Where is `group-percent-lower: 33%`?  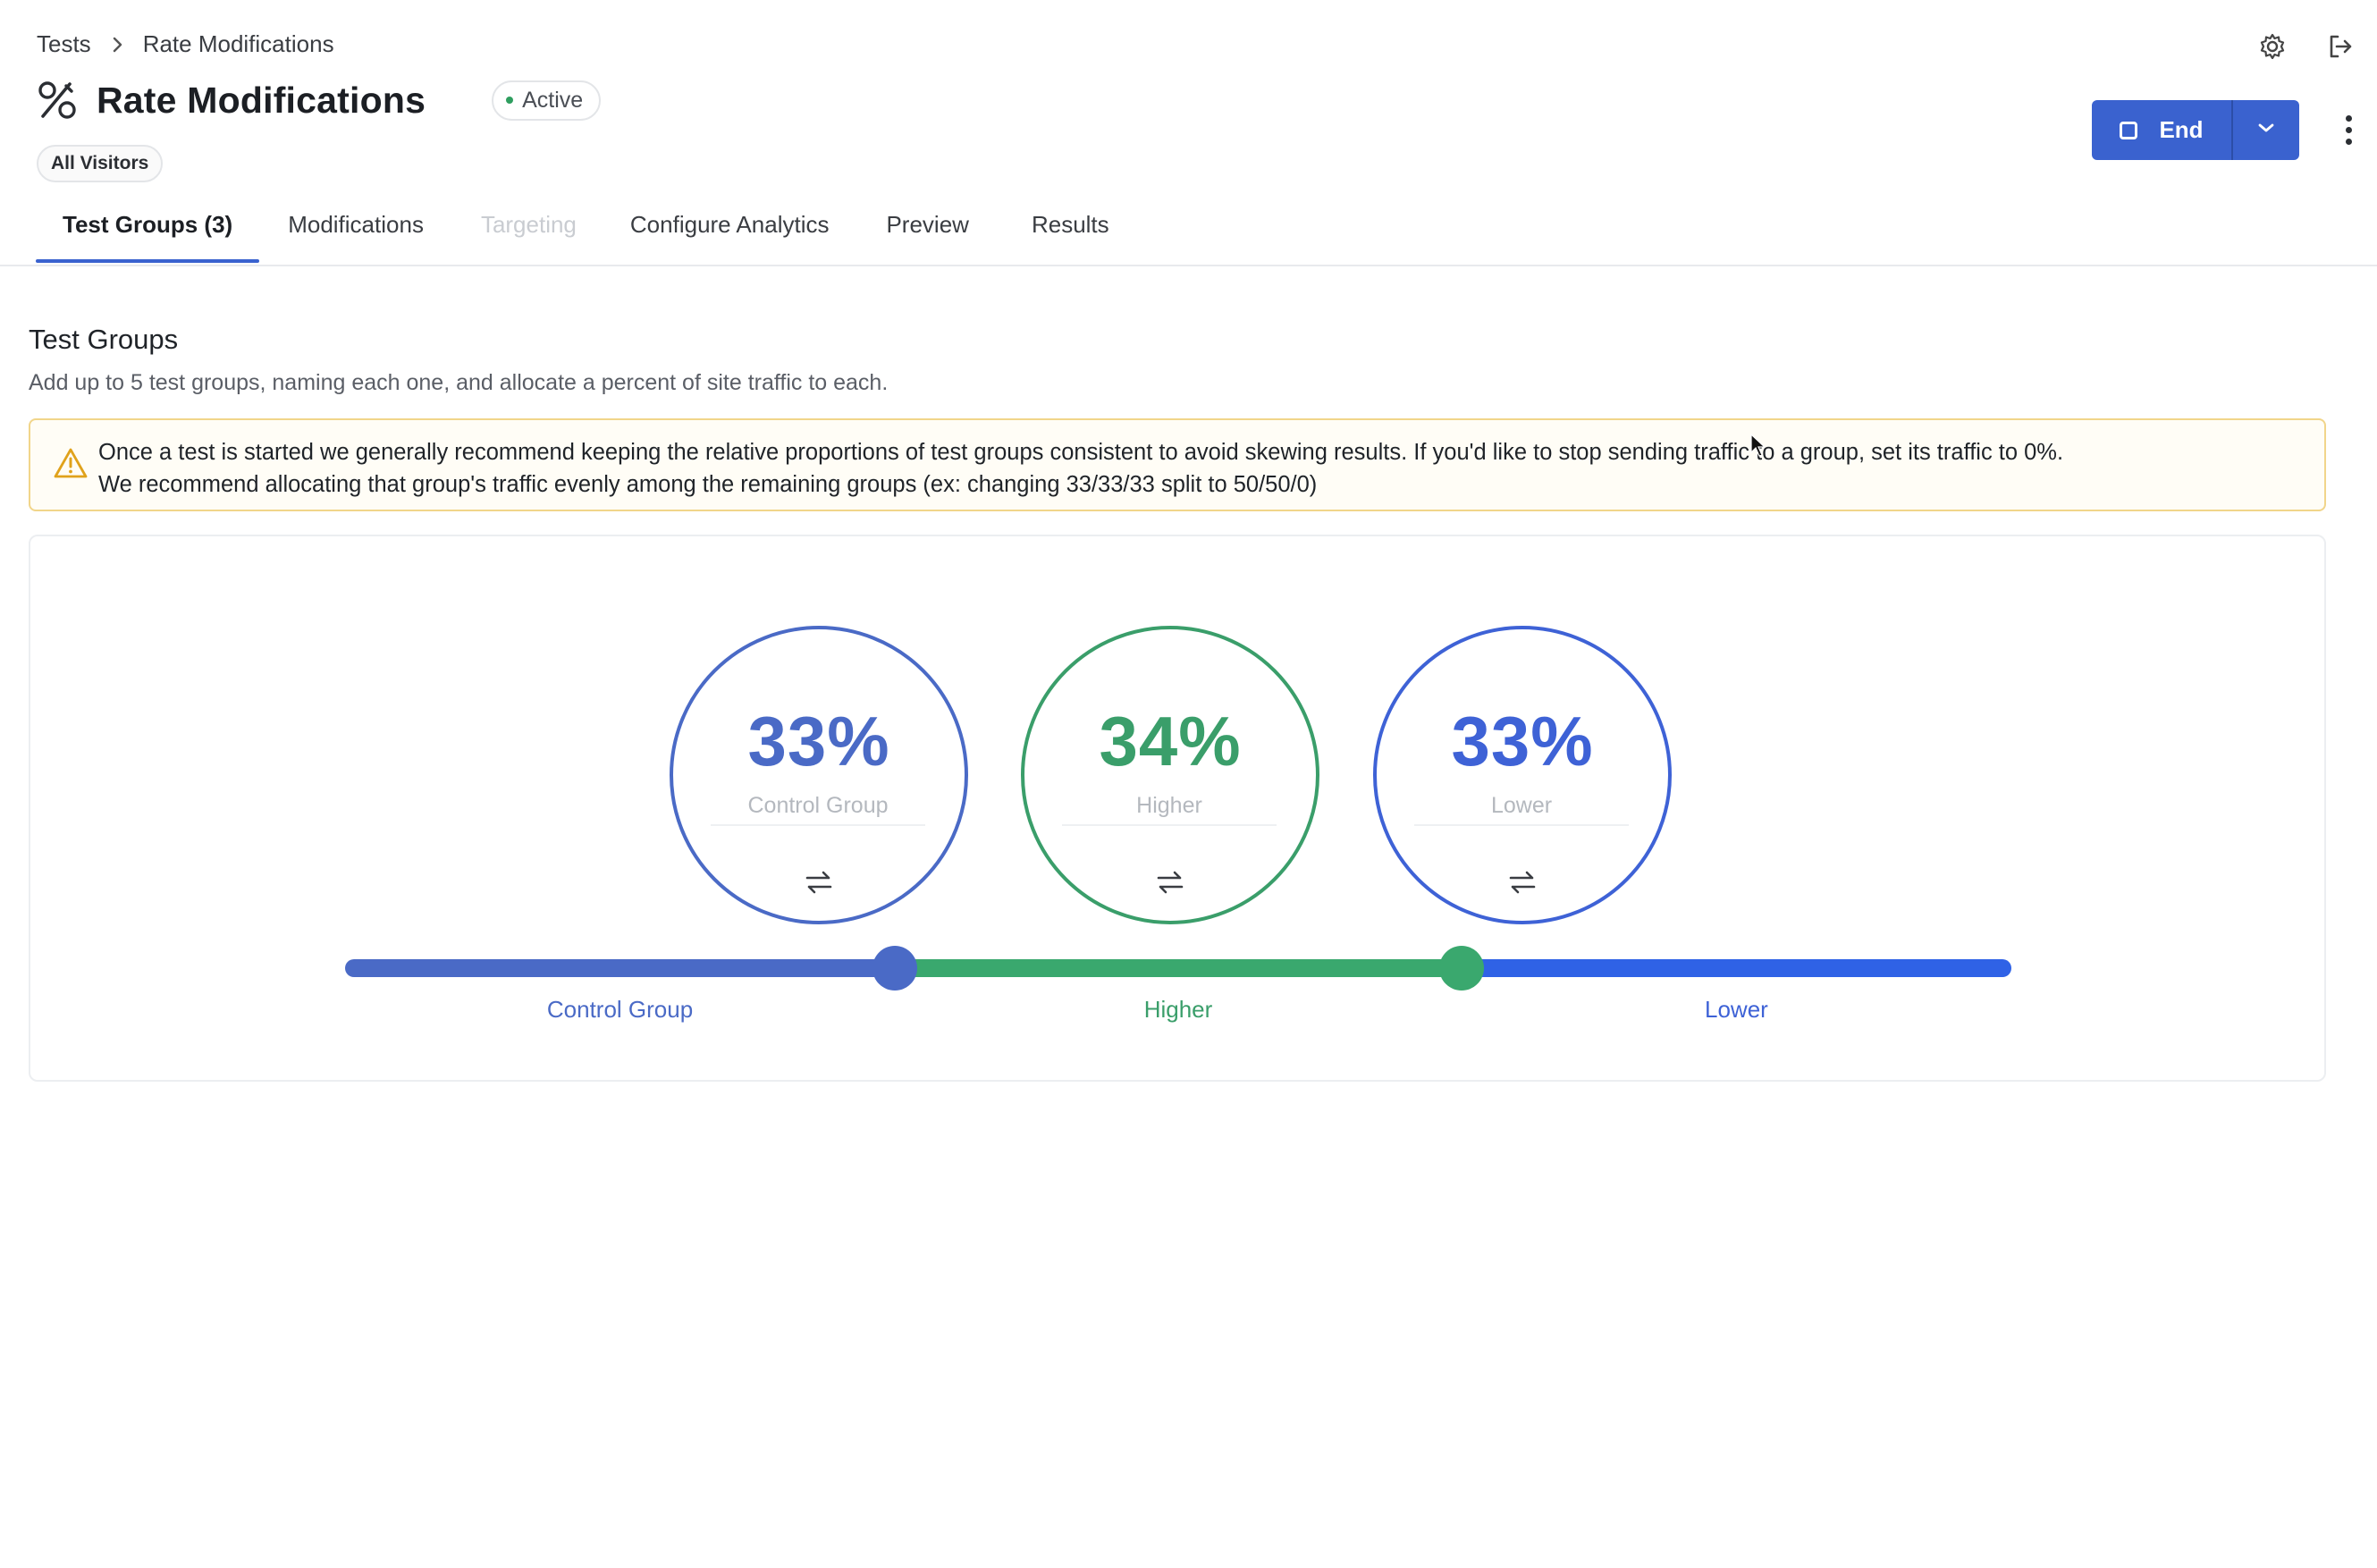 group-percent-lower: 33% is located at coordinates (1522, 741).